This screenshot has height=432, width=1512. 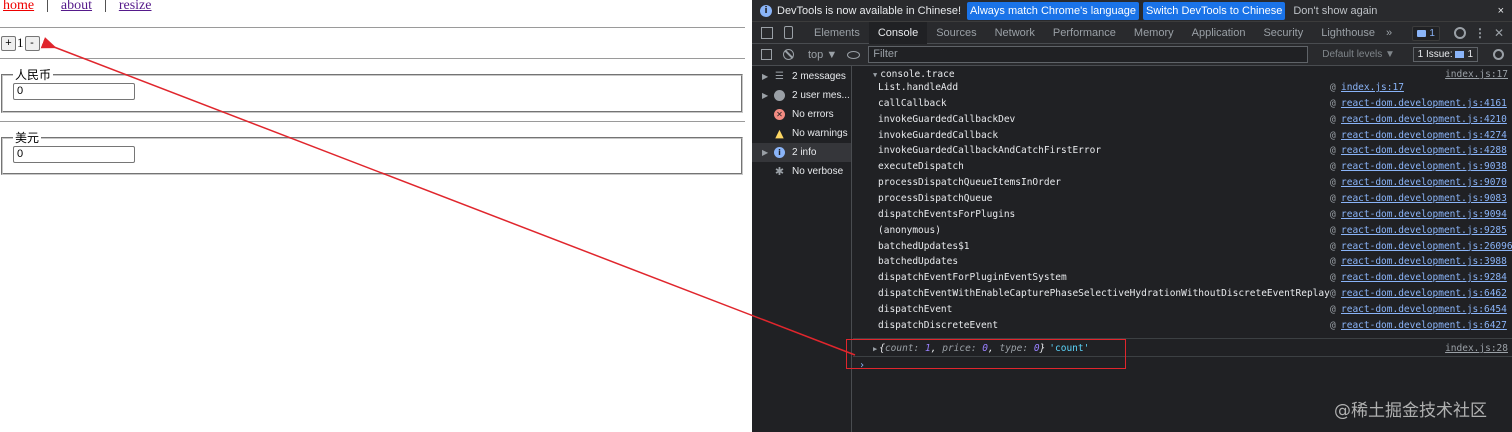 I want to click on issues-counter: 1 Issue: 1, so click(x=1445, y=54).